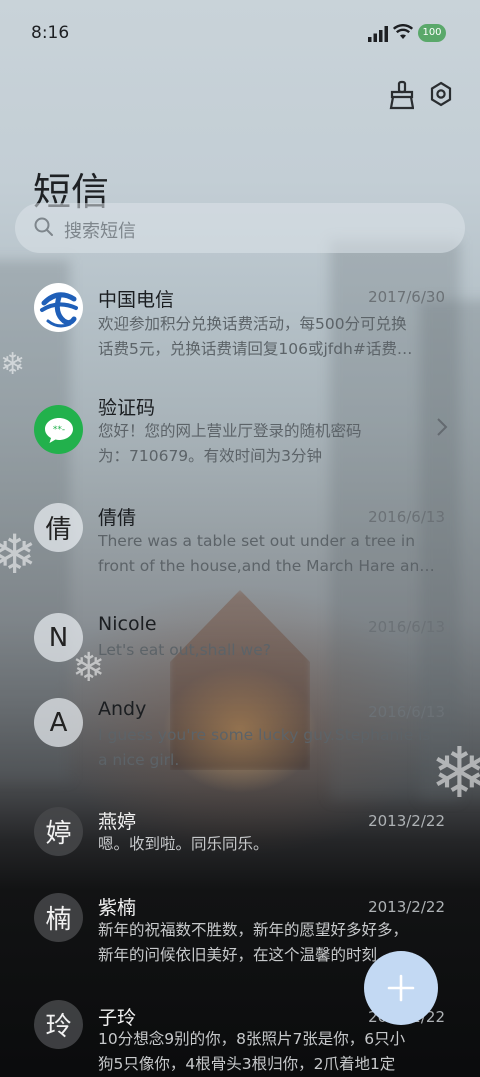  What do you see at coordinates (122, 709) in the screenshot?
I see `conversation-name: Andy` at bounding box center [122, 709].